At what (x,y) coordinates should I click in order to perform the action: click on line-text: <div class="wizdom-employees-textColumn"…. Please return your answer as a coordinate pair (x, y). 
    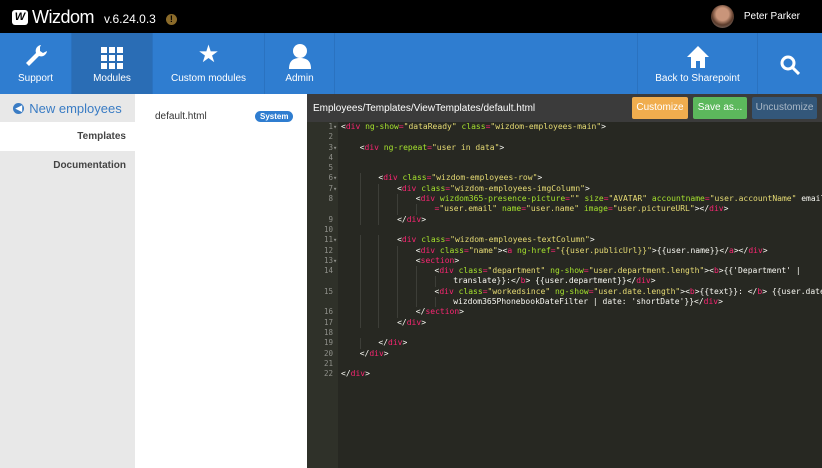
    Looking at the image, I should click on (496, 240).